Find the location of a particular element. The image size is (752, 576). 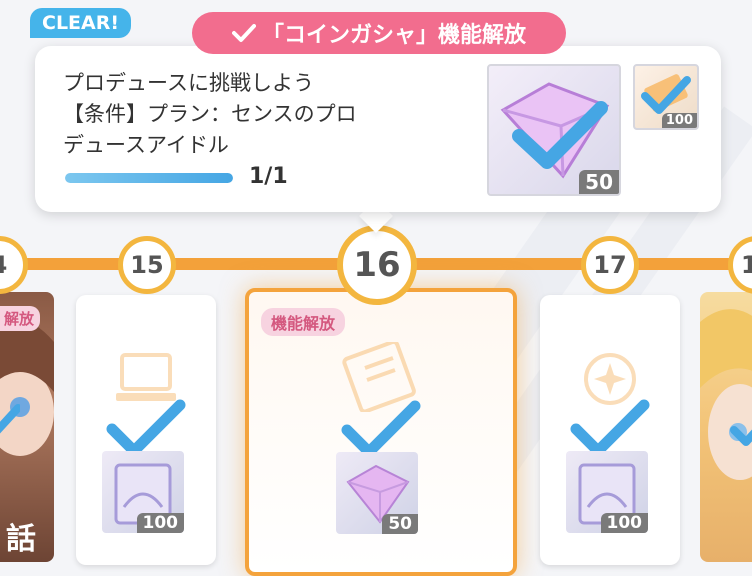

clear-badge: CLEAR! is located at coordinates (81, 23).